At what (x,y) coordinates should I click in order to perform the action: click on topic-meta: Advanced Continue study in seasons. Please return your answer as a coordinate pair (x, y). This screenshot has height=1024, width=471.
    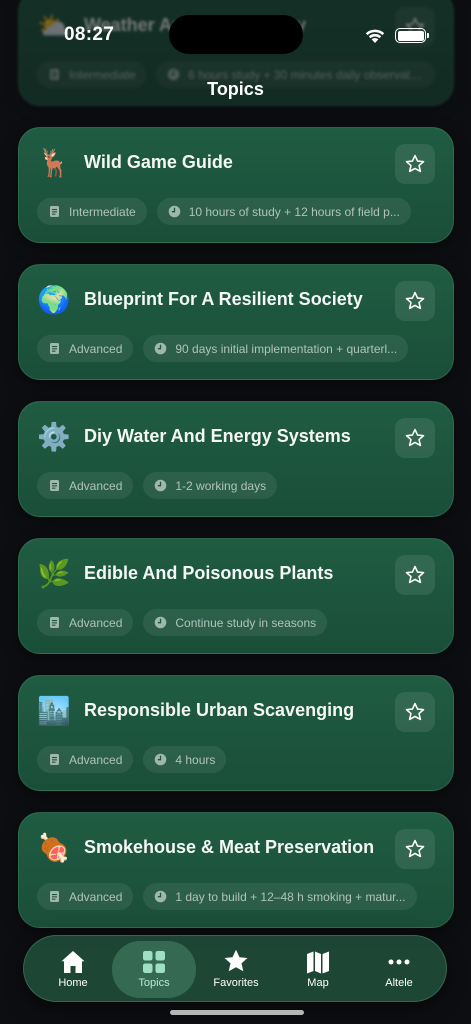
    Looking at the image, I should click on (236, 622).